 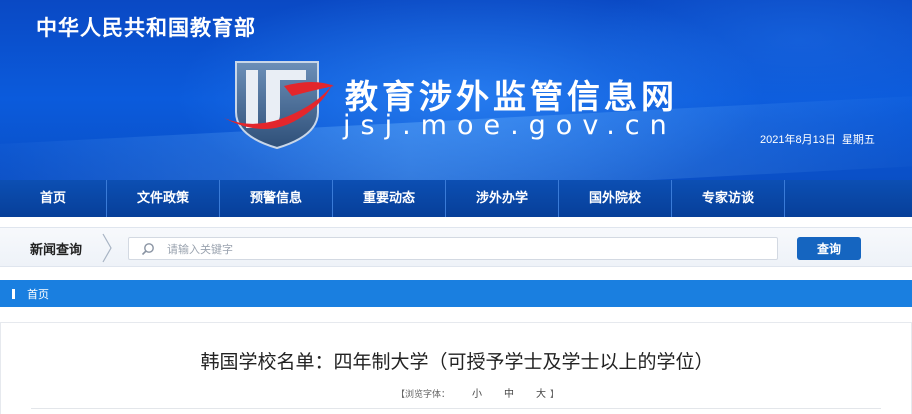 I want to click on article-divider, so click(x=456, y=408).